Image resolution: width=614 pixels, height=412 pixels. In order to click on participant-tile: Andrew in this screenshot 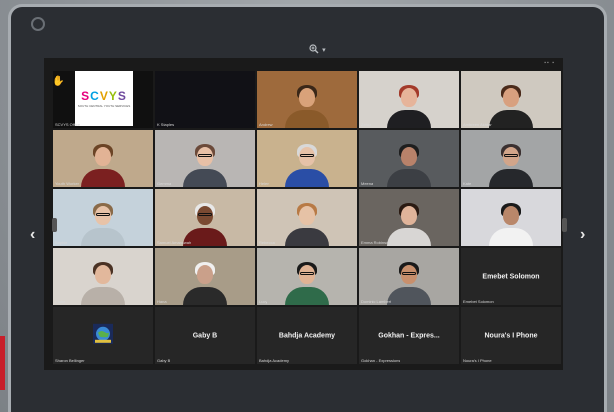, I will do `click(307, 99)`.